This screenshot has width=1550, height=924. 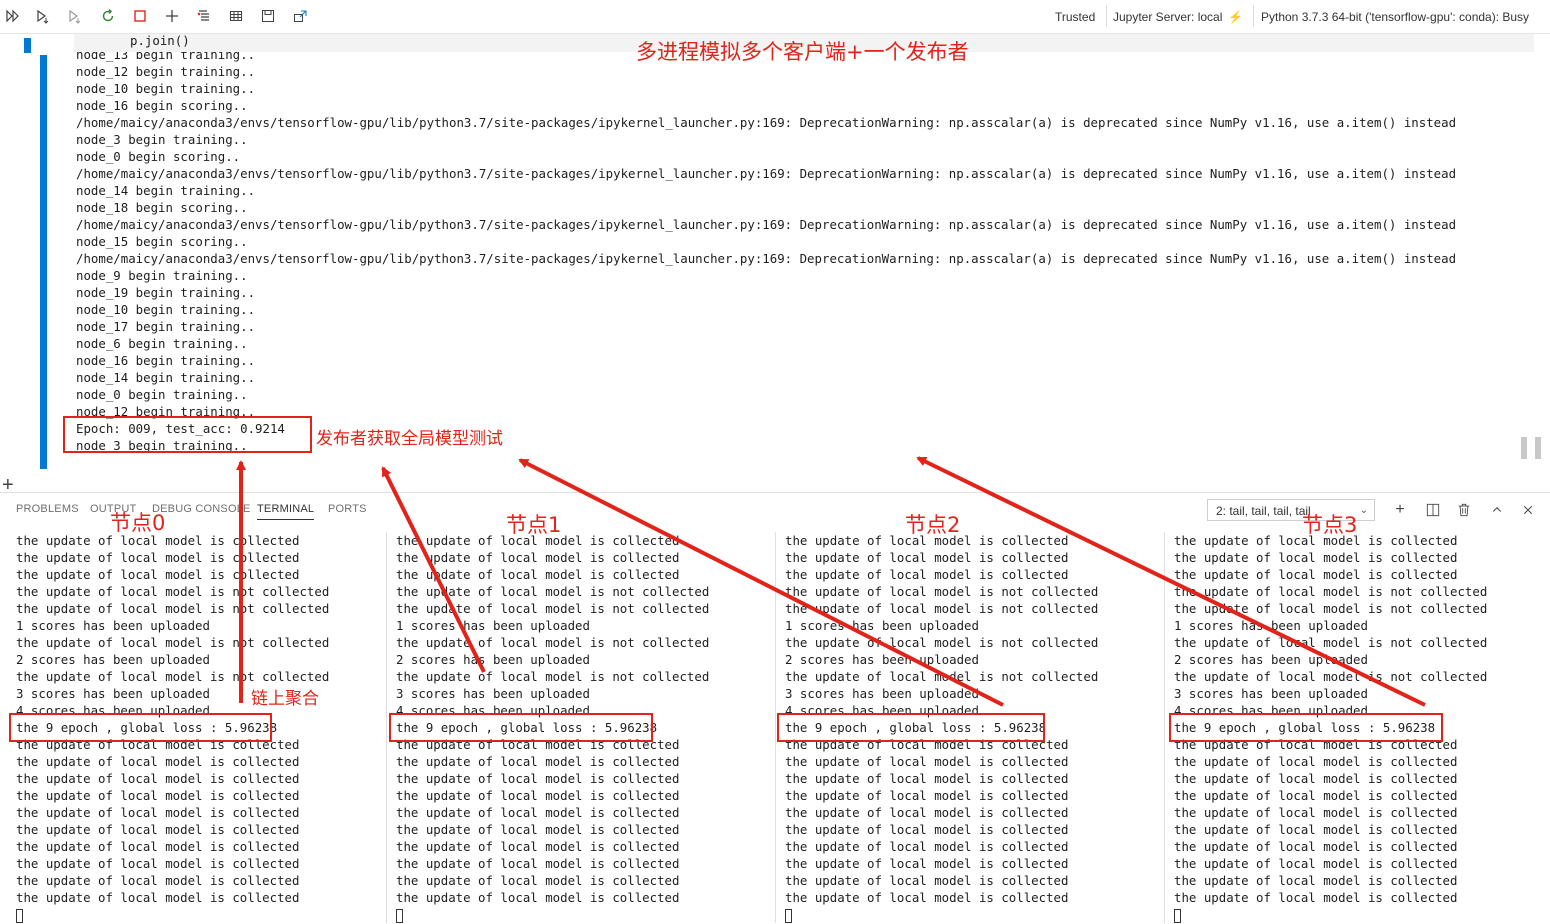 What do you see at coordinates (187, 434) in the screenshot?
I see `highlight-box-test-acc` at bounding box center [187, 434].